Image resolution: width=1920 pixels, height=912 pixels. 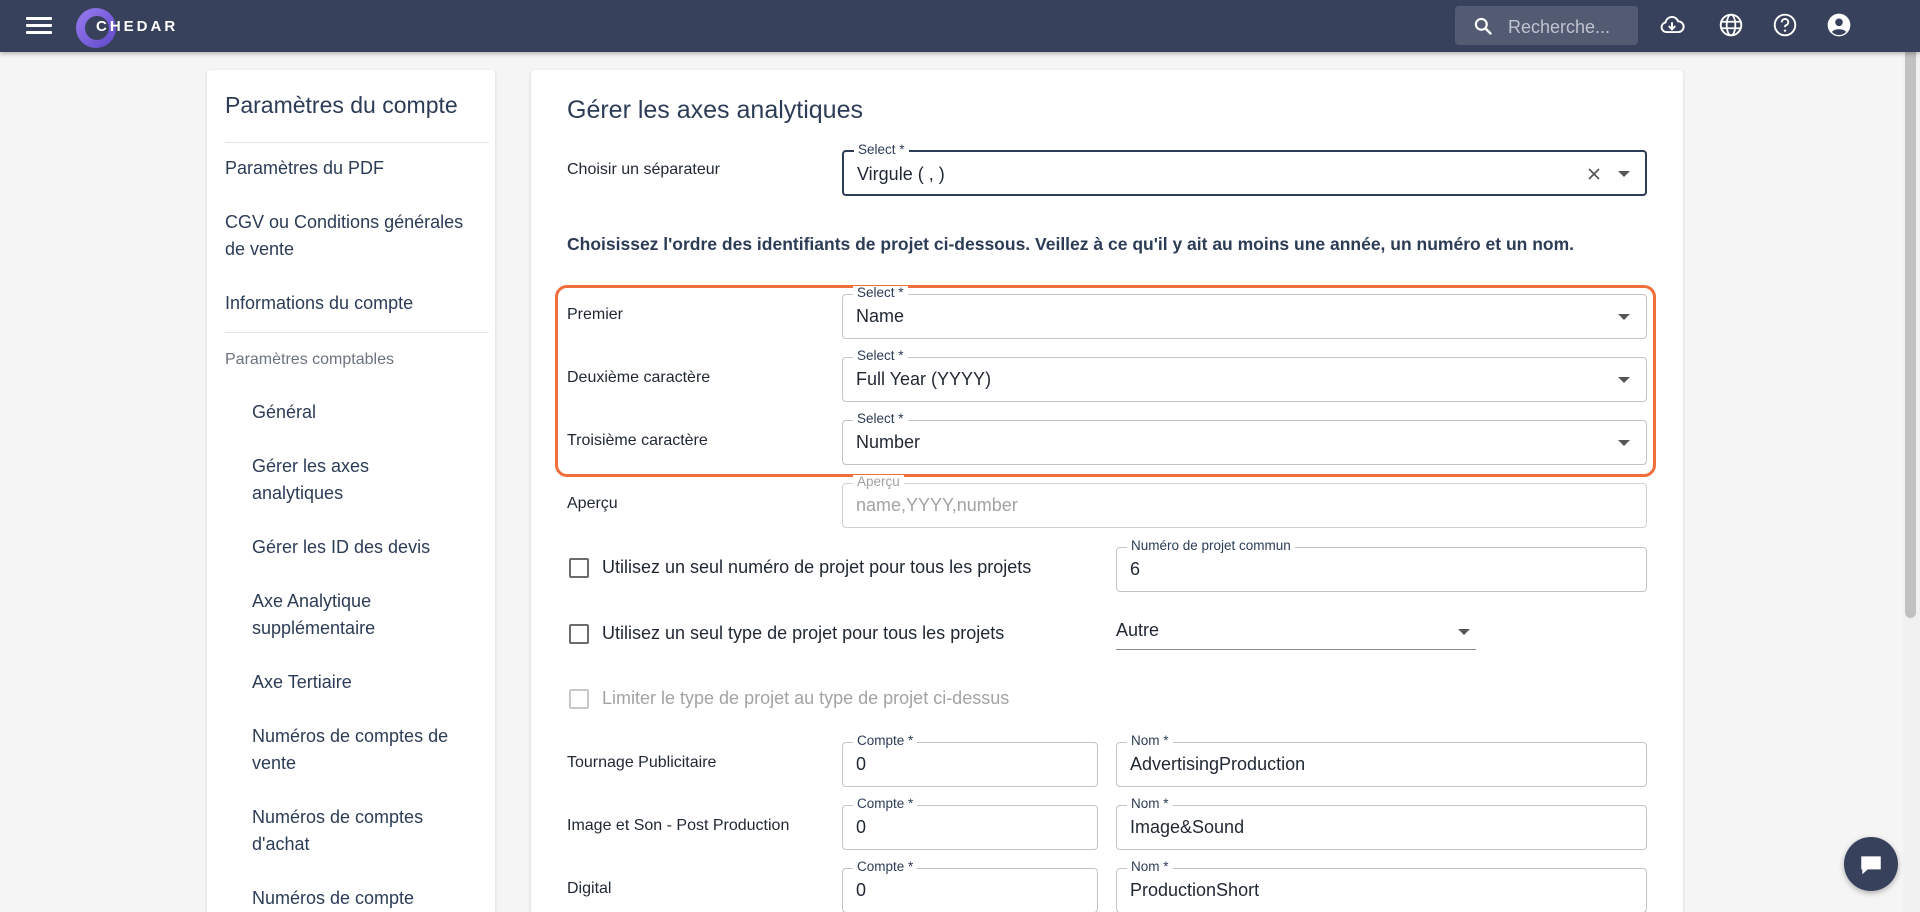 What do you see at coordinates (970, 823) in the screenshot?
I see `compte-field-2: Compte * 0` at bounding box center [970, 823].